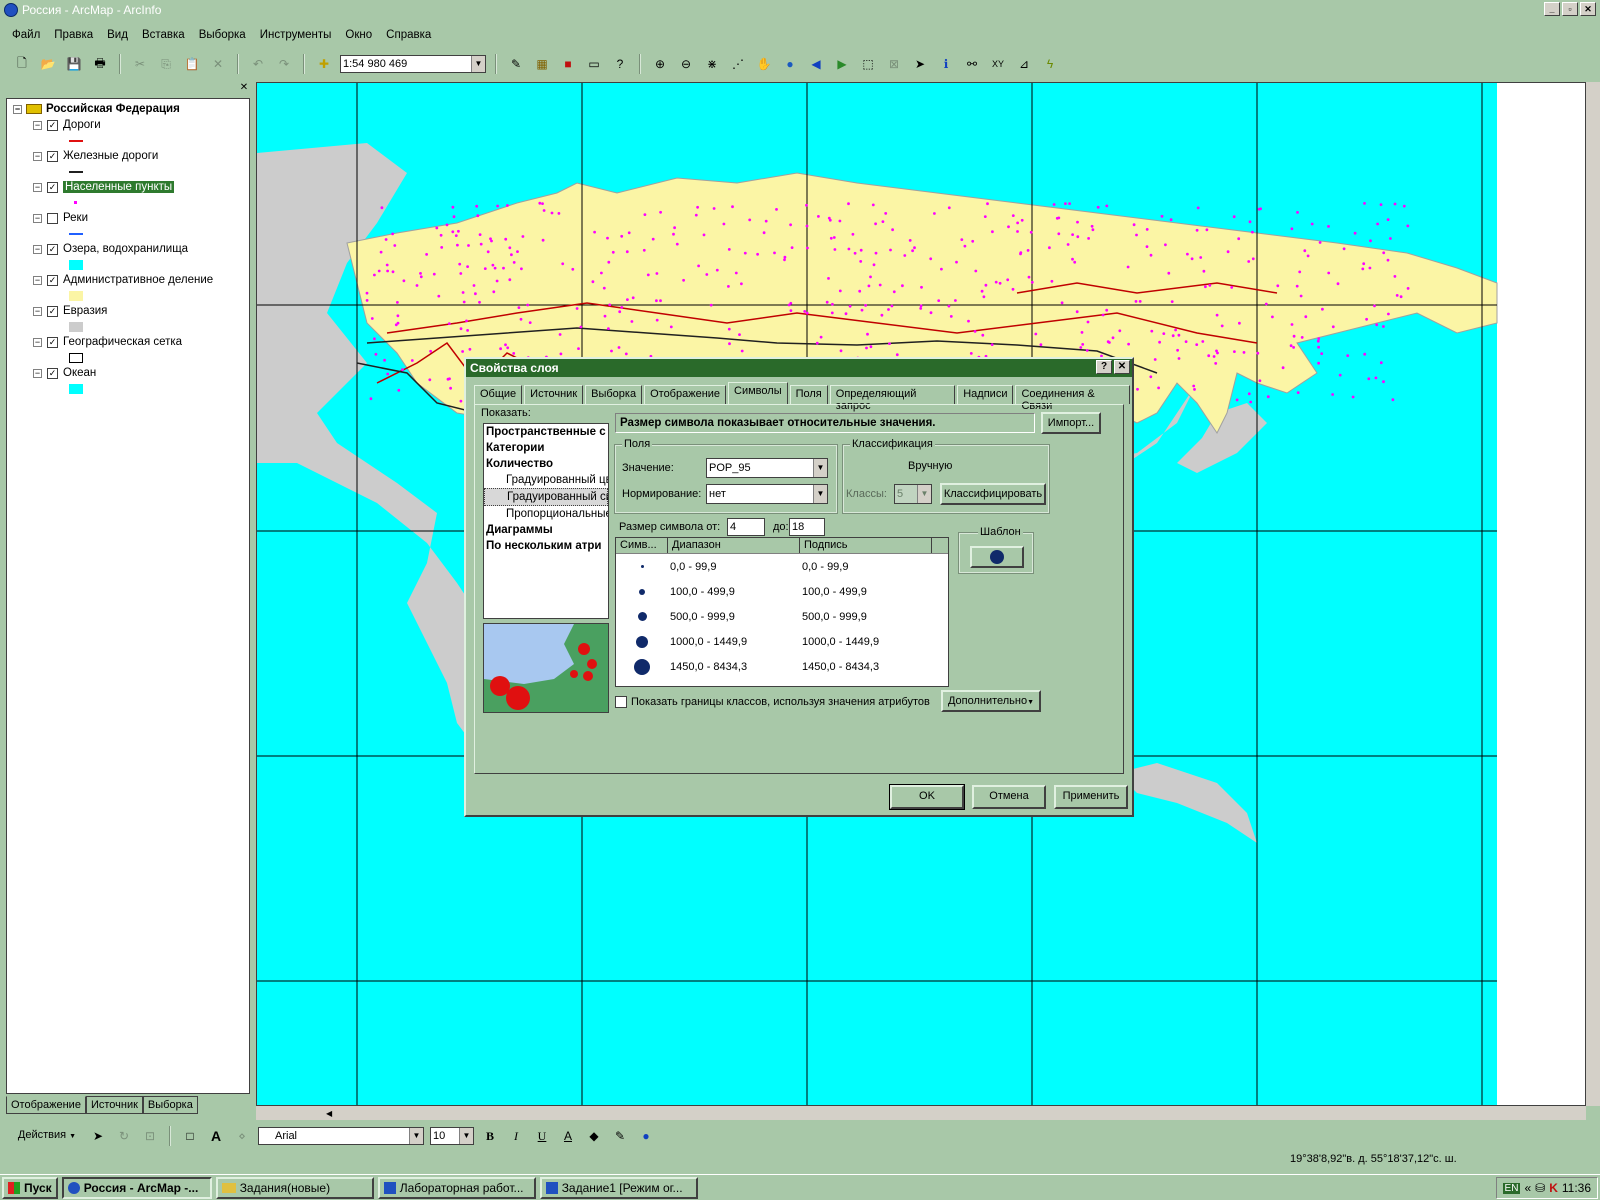  What do you see at coordinates (546, 464) in the screenshot?
I see `renderer-type-item: Количество` at bounding box center [546, 464].